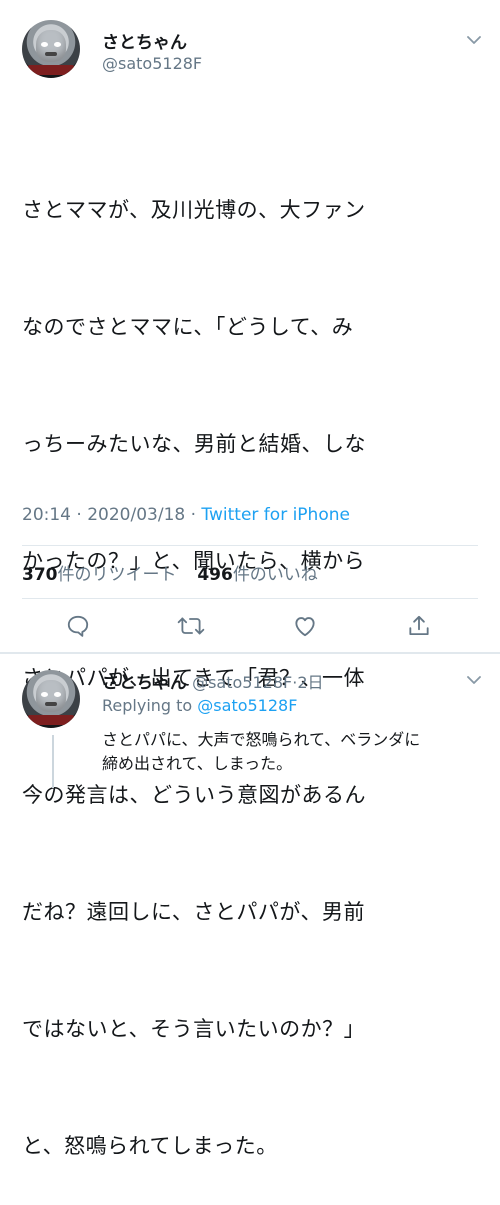  Describe the element at coordinates (150, 1146) in the screenshot. I see `tweet-line: と、怒鳴られてしまった。` at that location.